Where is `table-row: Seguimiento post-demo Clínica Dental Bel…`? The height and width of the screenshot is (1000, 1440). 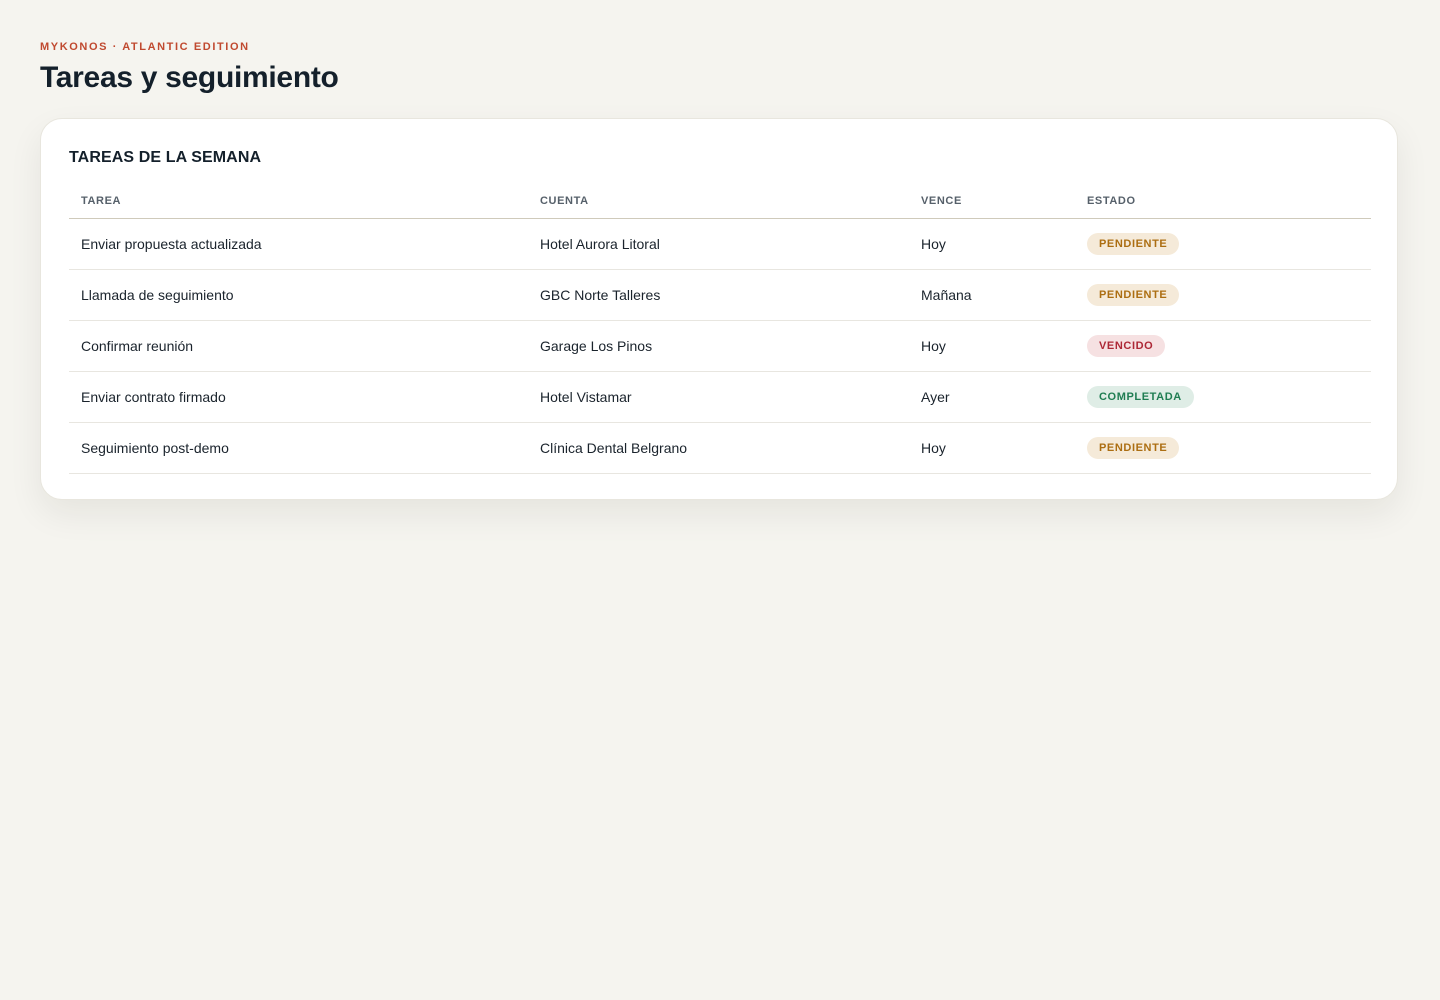
table-row: Seguimiento post-demo Clínica Dental Bel… is located at coordinates (720, 448).